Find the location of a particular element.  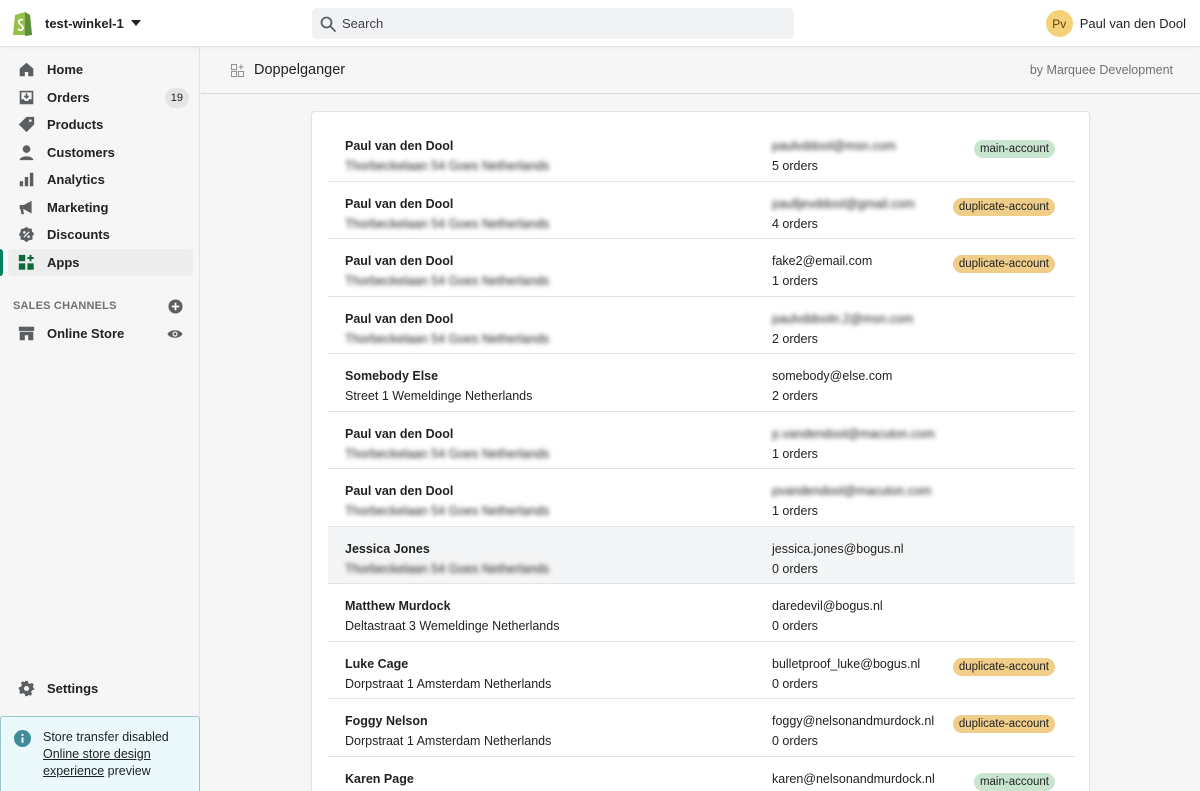

sidebar-item-analytics: Analytics is located at coordinates (100, 180).